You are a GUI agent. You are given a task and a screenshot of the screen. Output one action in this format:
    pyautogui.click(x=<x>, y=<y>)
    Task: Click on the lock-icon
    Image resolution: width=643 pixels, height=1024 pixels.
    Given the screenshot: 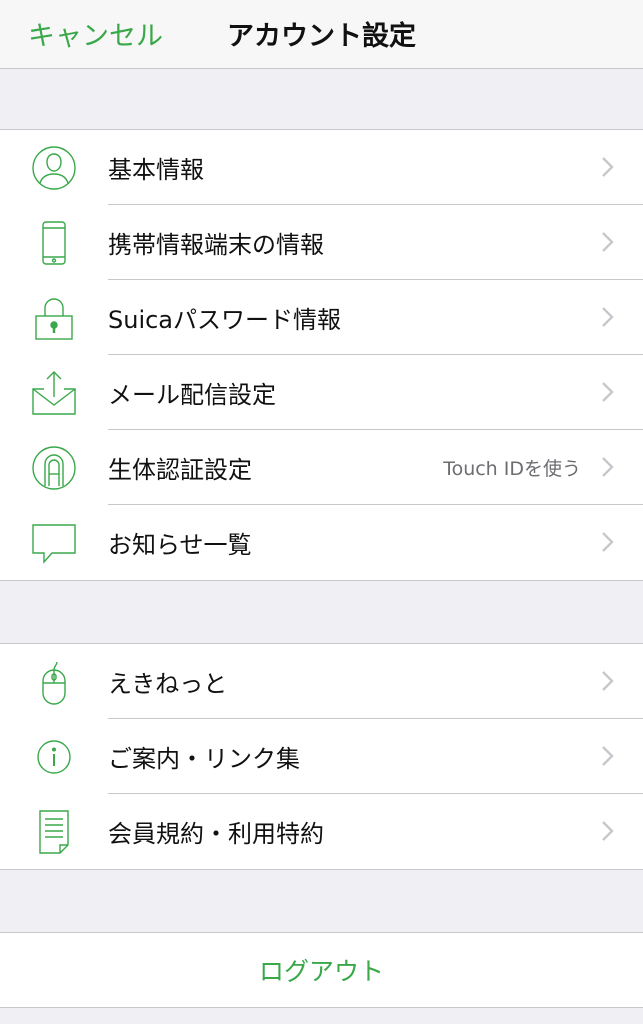 What is the action you would take?
    pyautogui.click(x=54, y=318)
    